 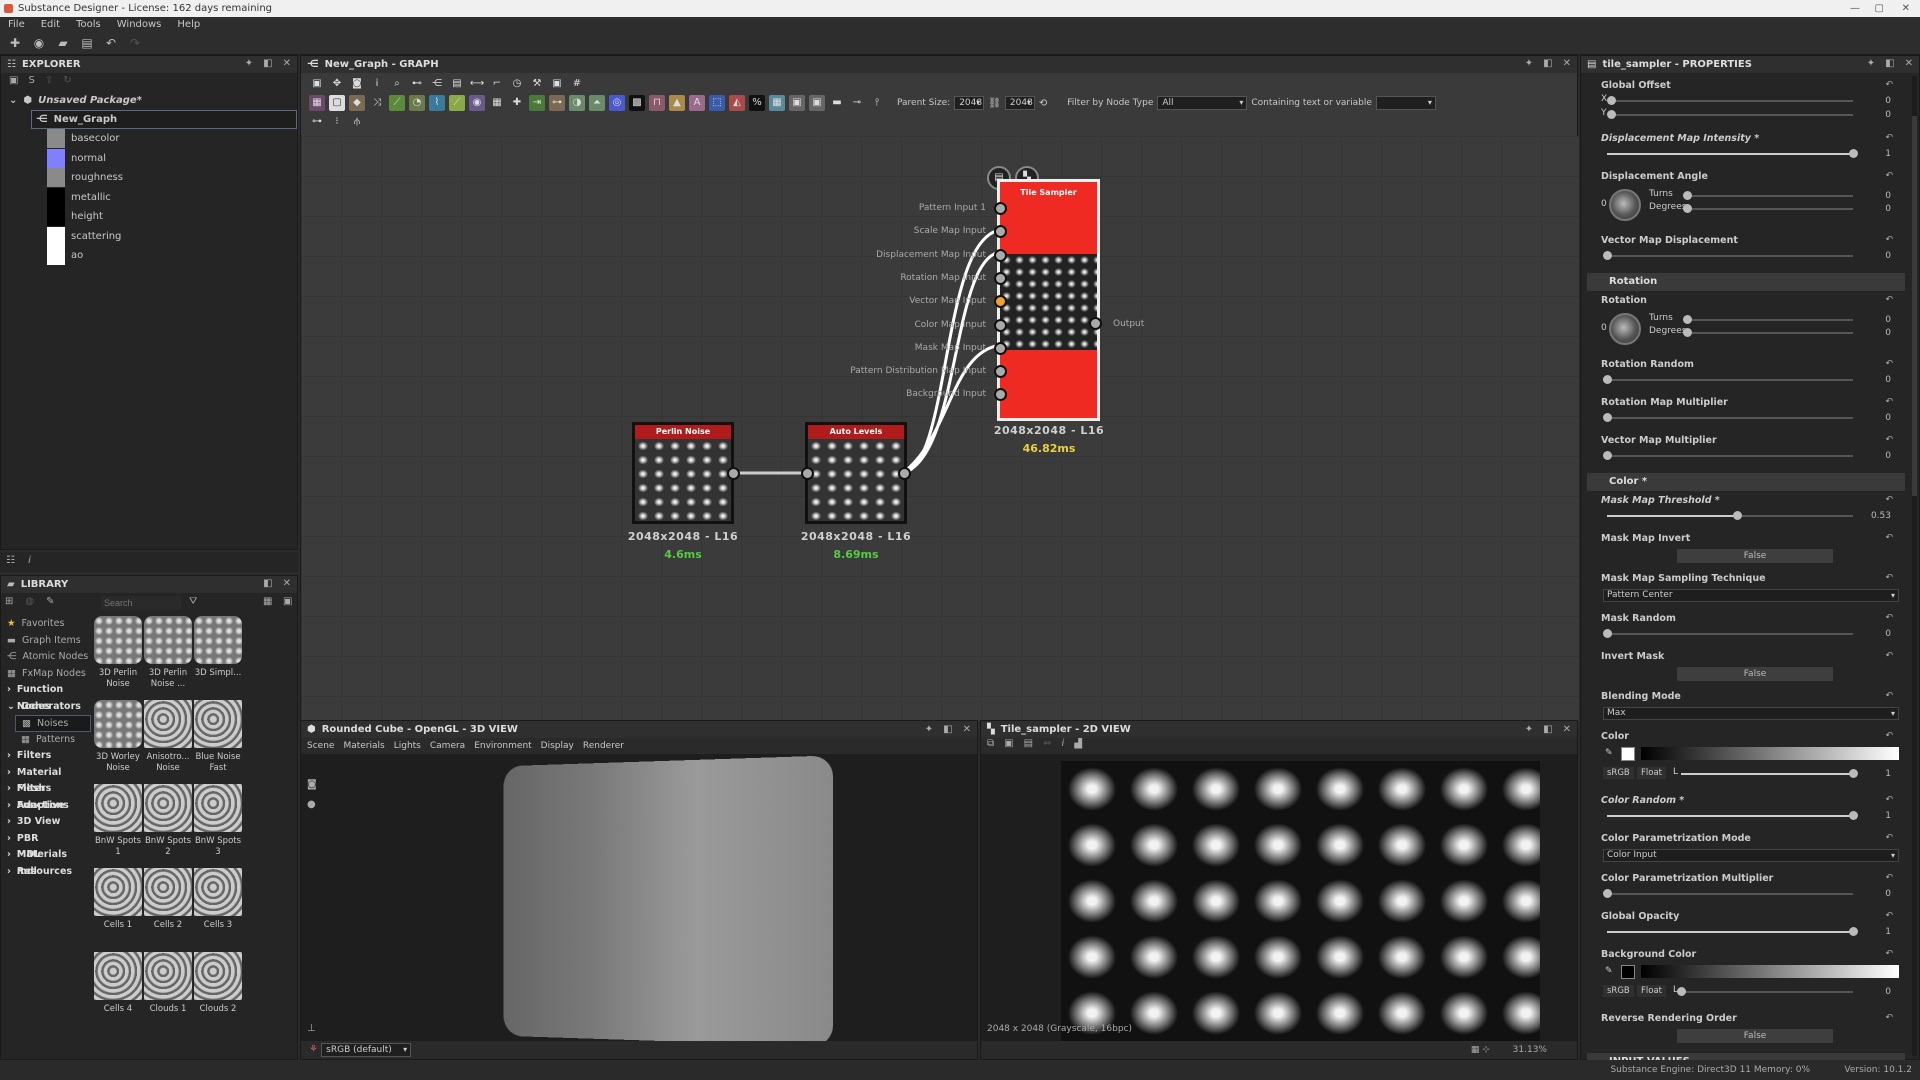 I want to click on tree-icon: ☷, so click(x=10, y=560).